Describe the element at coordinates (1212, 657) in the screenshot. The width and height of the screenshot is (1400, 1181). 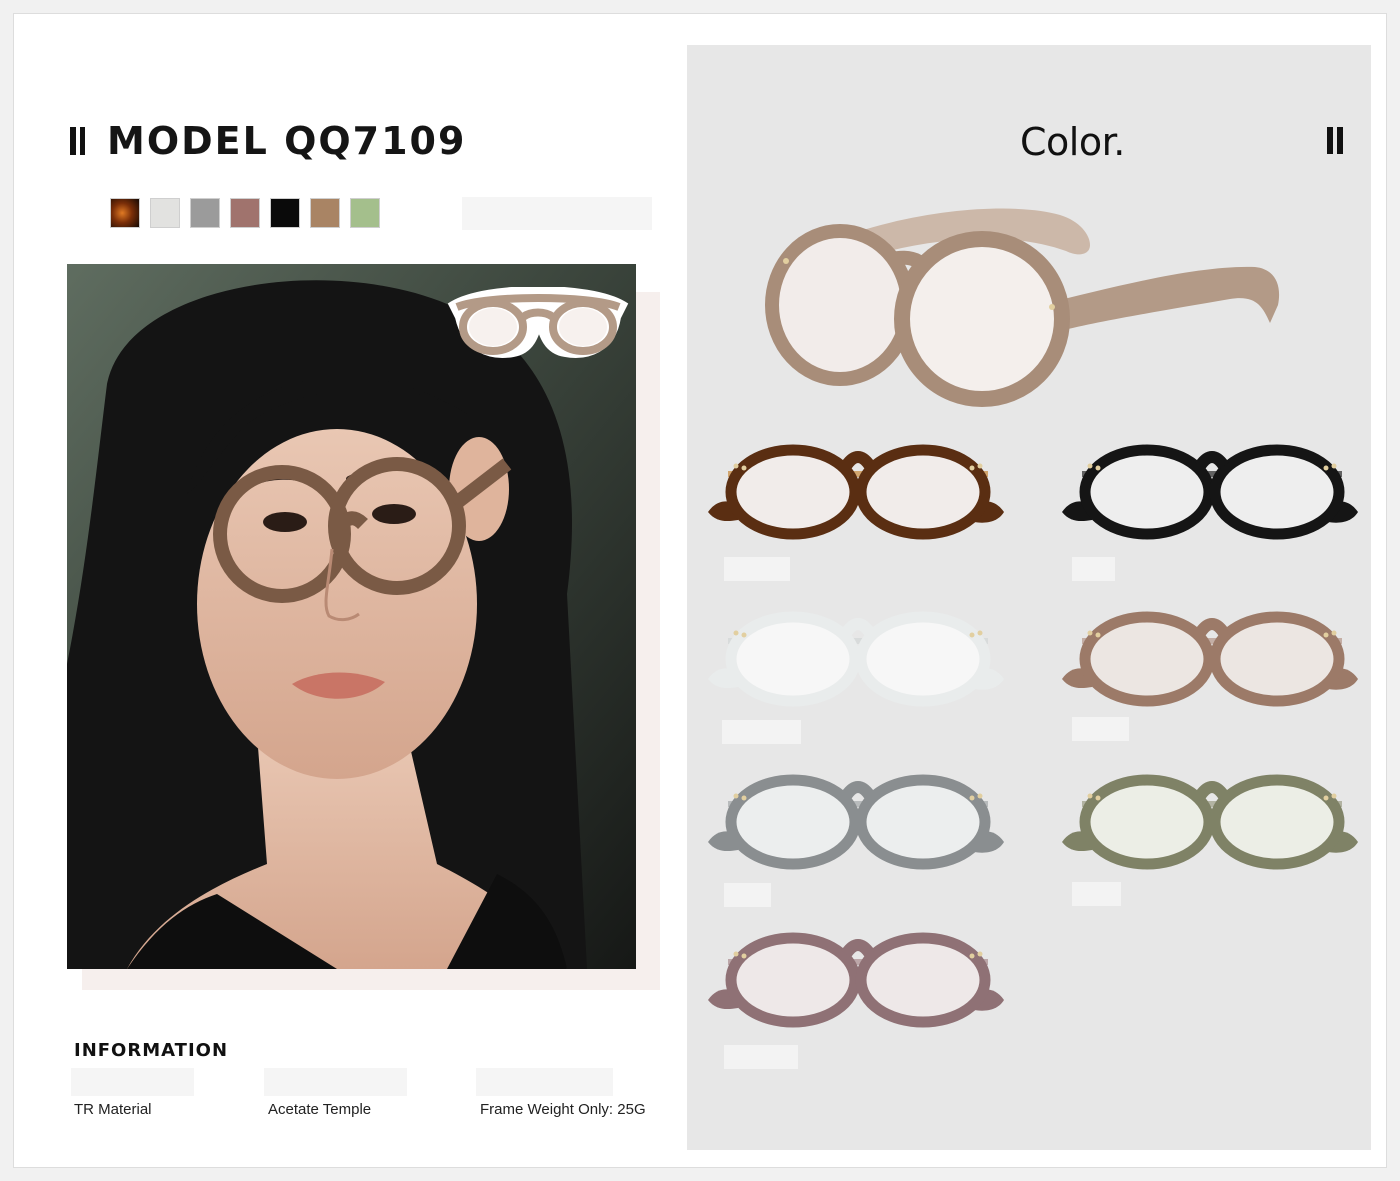
I see `variant-tan-glasses` at that location.